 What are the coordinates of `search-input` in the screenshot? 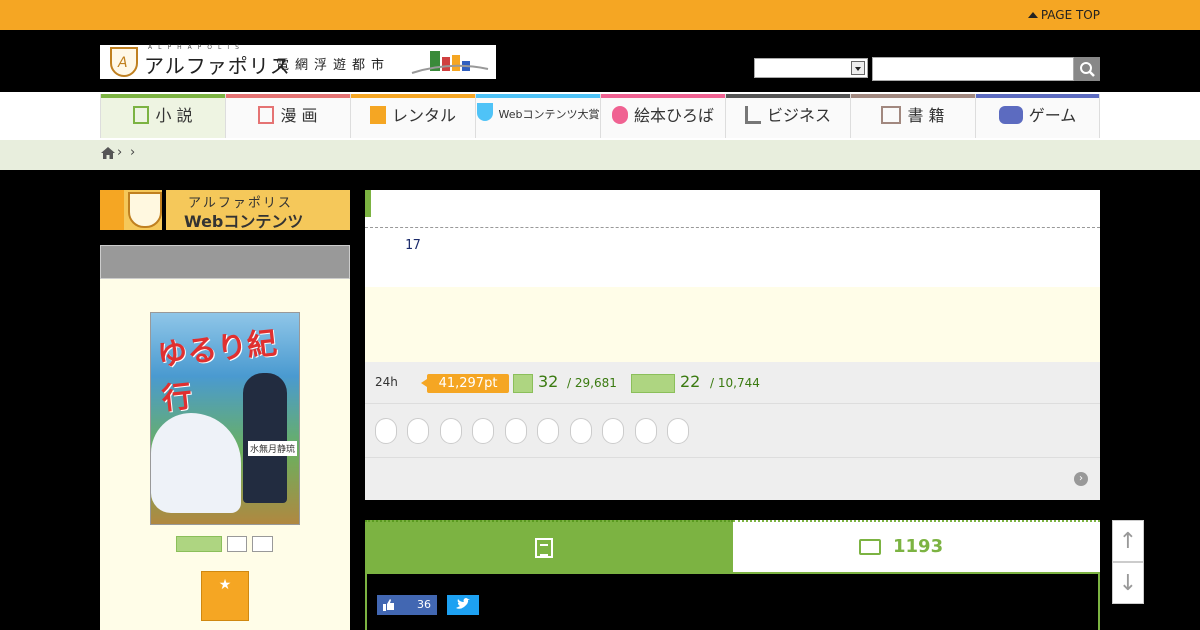 It's located at (973, 69).